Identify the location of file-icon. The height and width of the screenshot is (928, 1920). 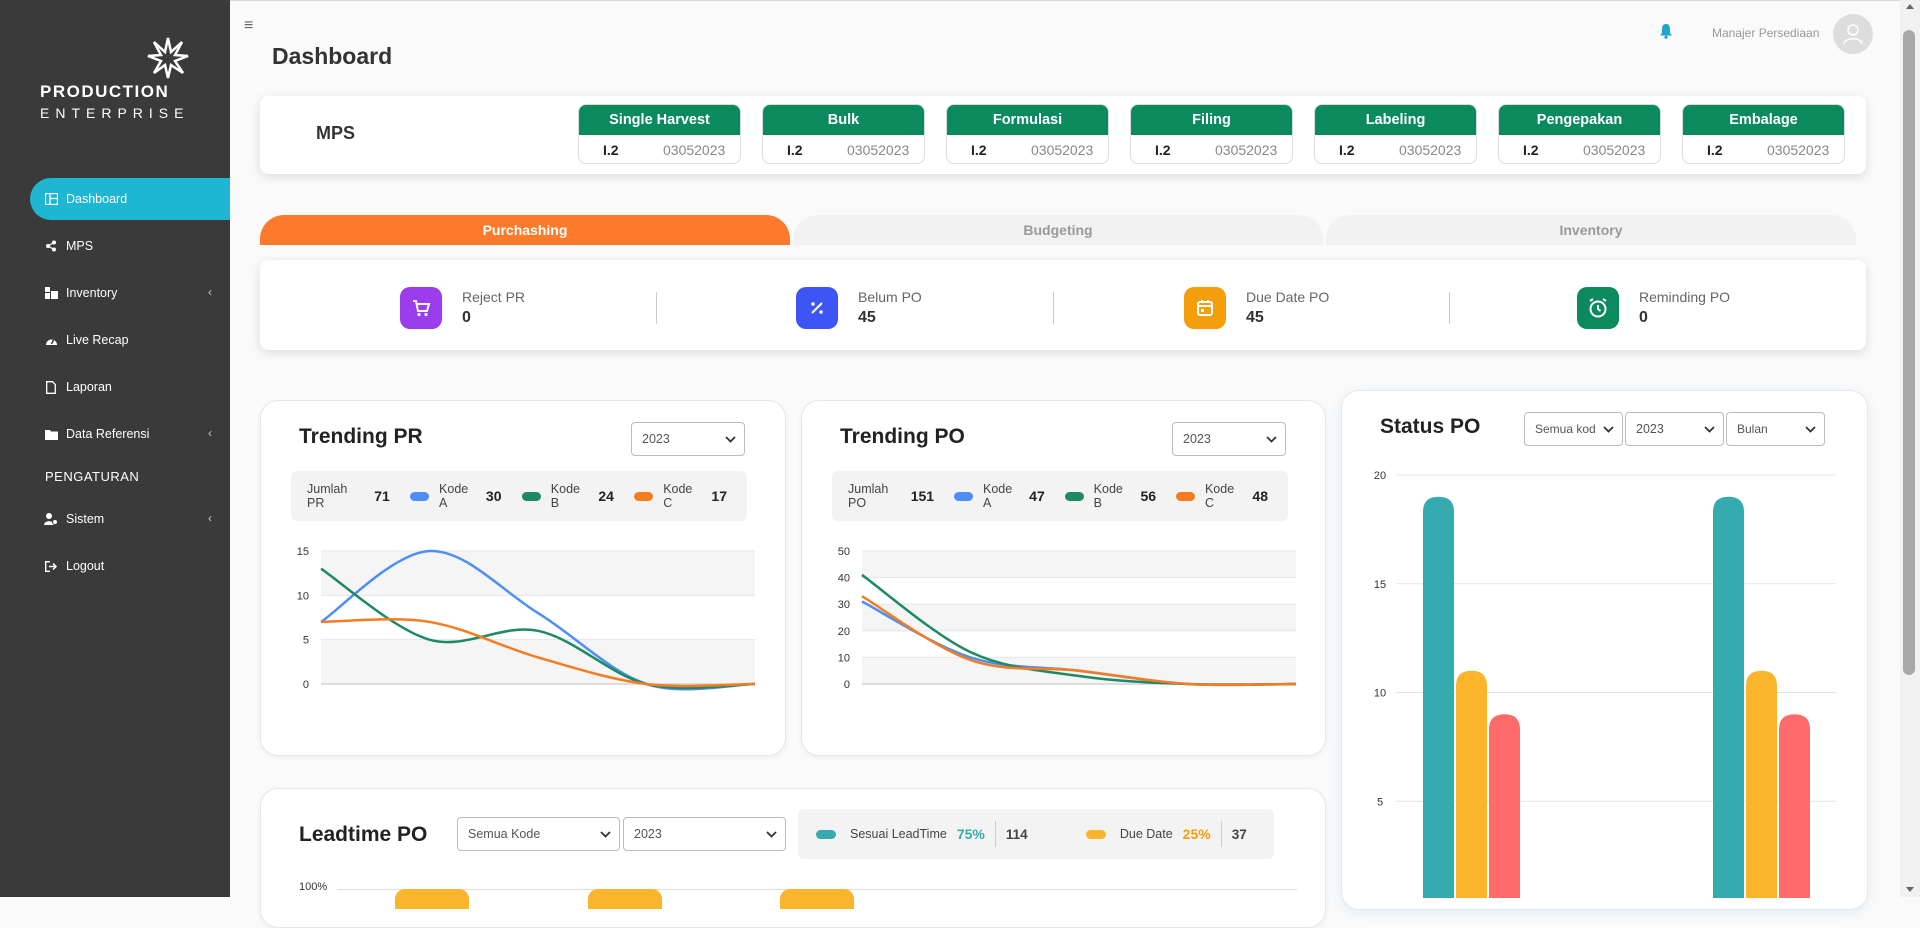
(51, 387).